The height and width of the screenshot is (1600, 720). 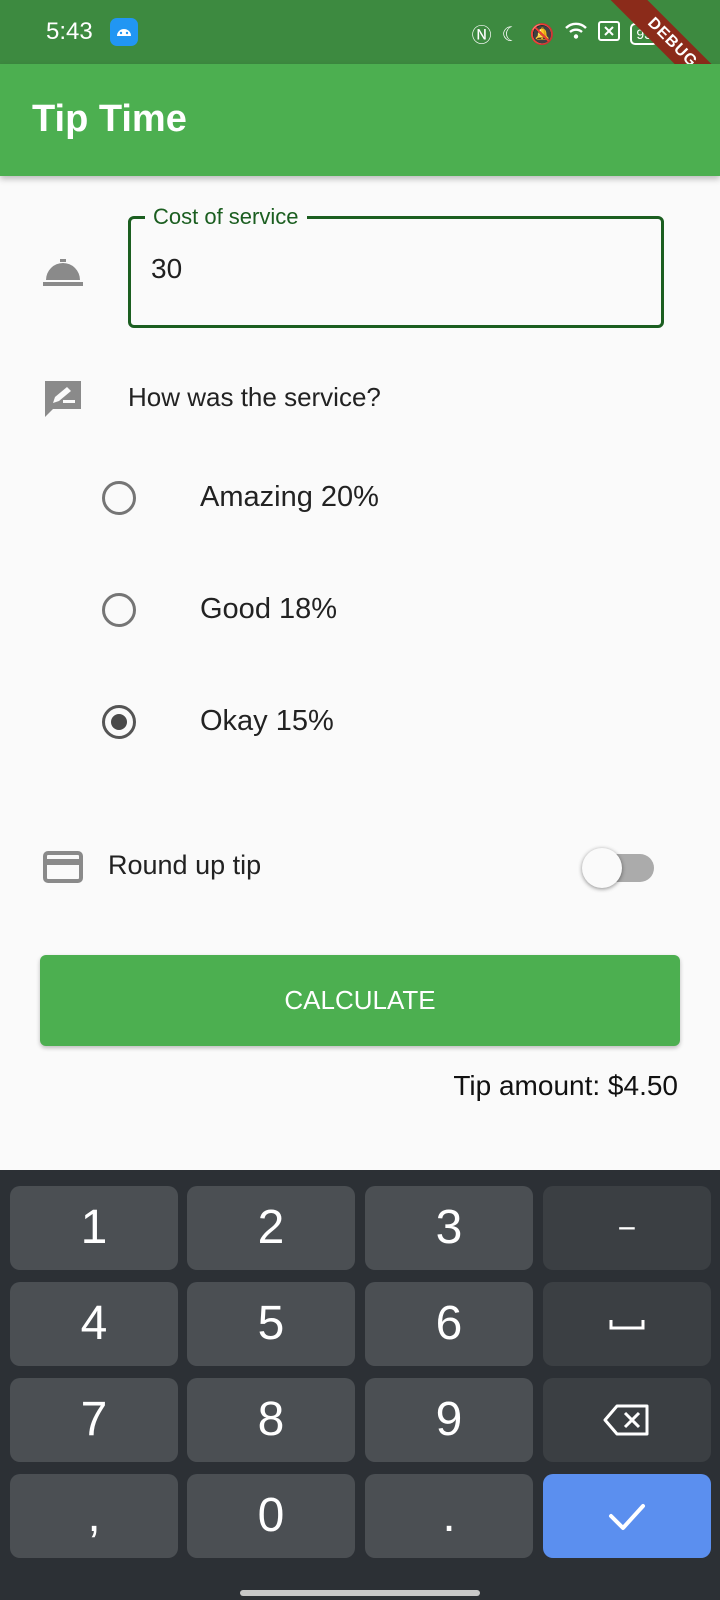 What do you see at coordinates (289, 497) in the screenshot?
I see `option-amazing-label: Amazing 20%` at bounding box center [289, 497].